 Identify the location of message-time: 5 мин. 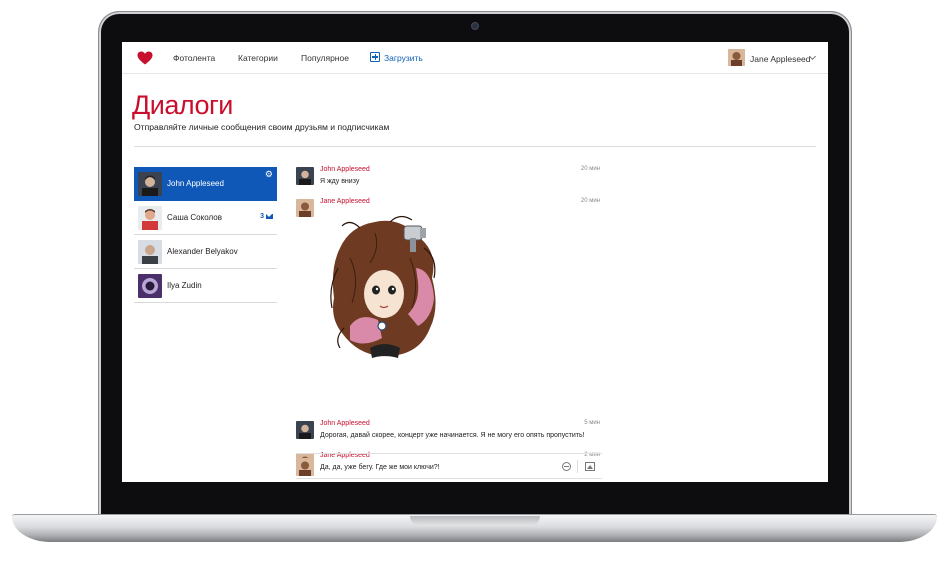
(592, 423).